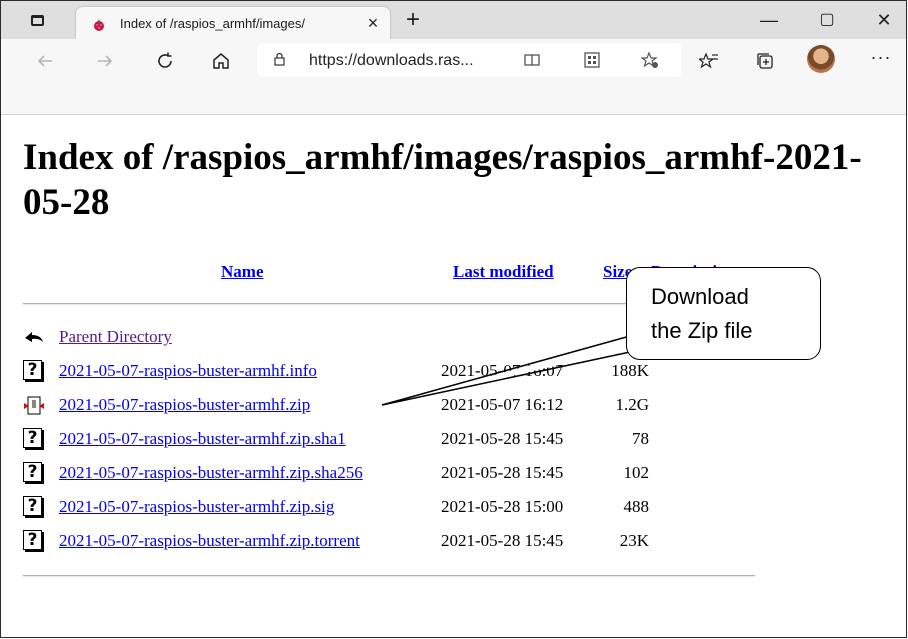 Image resolution: width=908 pixels, height=639 pixels. What do you see at coordinates (34, 405) in the screenshot?
I see `archive-file-icon` at bounding box center [34, 405].